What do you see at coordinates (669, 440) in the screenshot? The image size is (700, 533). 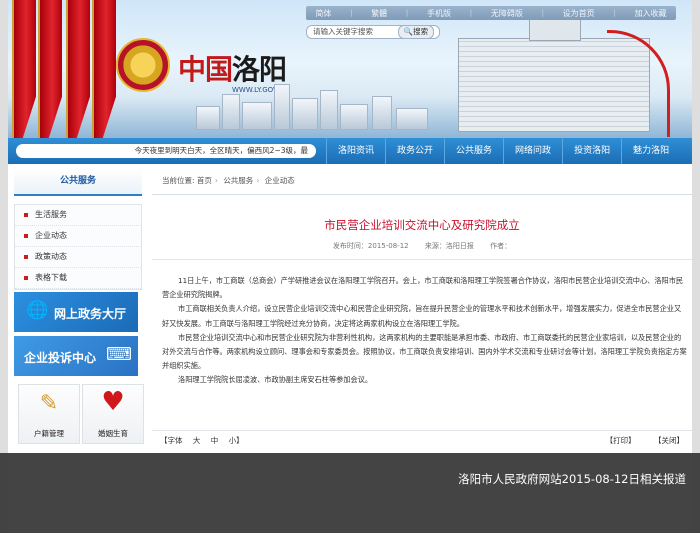 I see `close-button: 【关闭】` at bounding box center [669, 440].